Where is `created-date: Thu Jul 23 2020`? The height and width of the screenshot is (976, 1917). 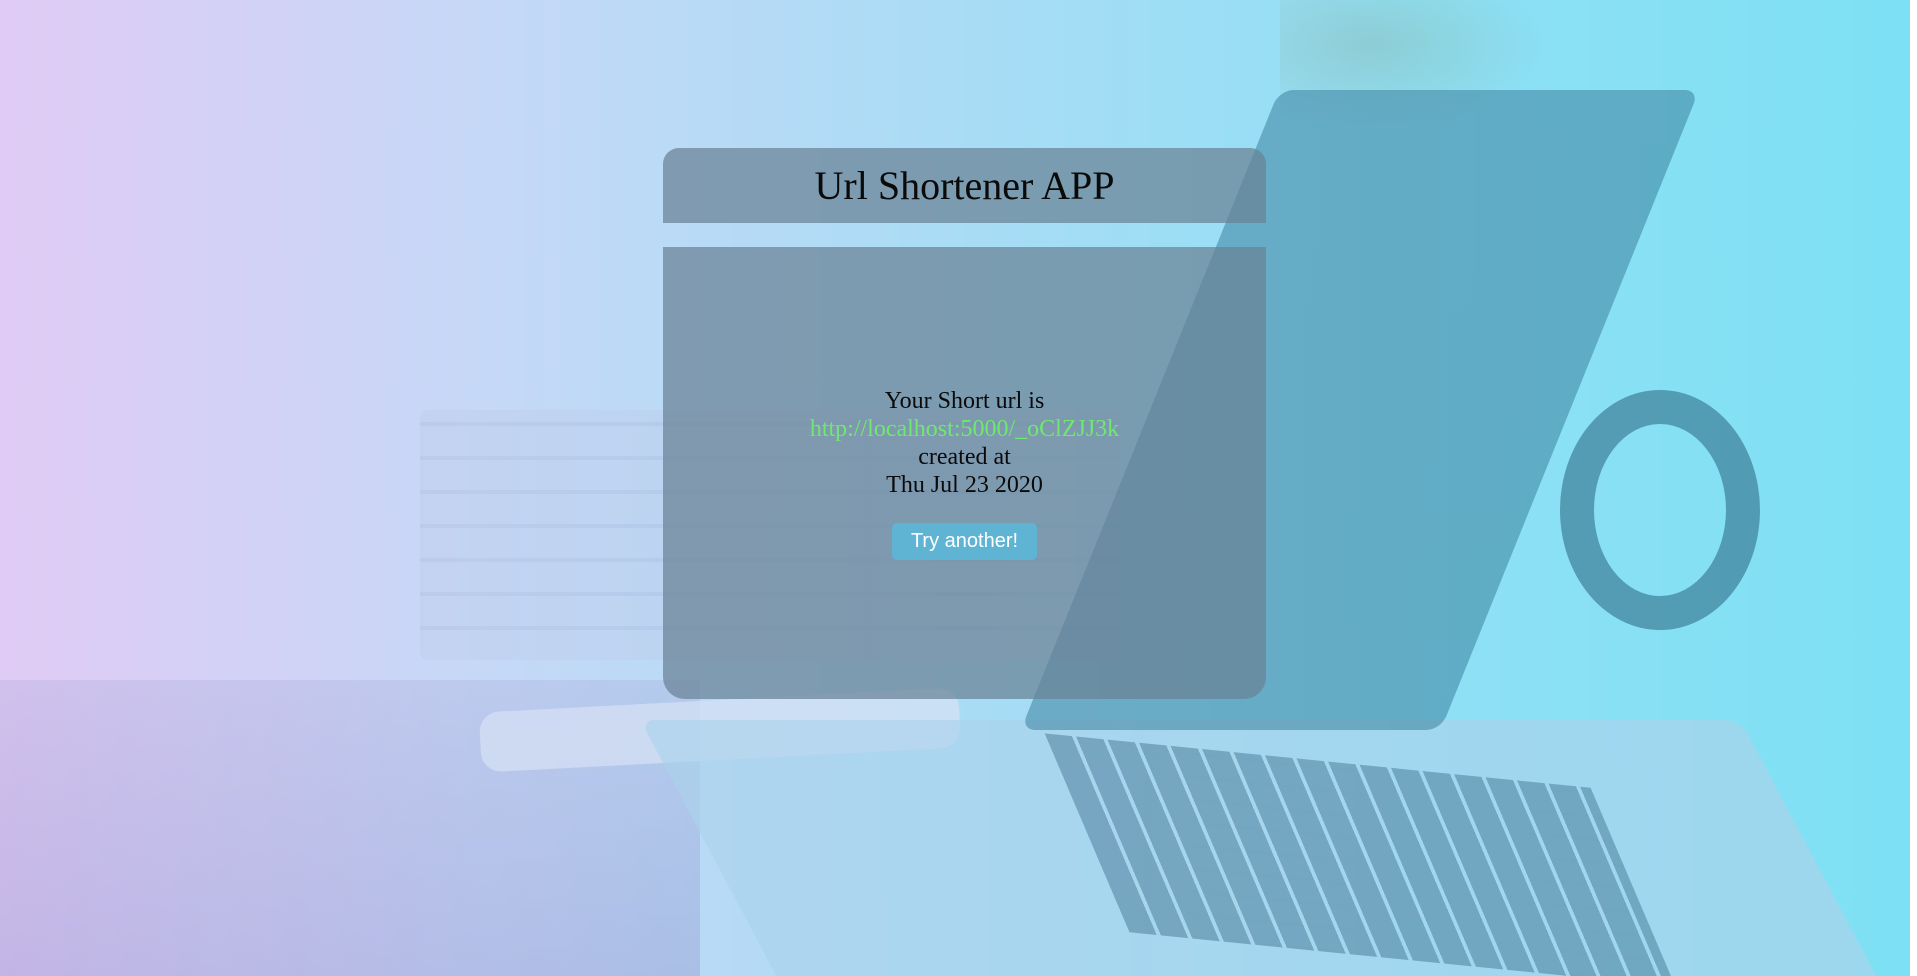 created-date: Thu Jul 23 2020 is located at coordinates (964, 484).